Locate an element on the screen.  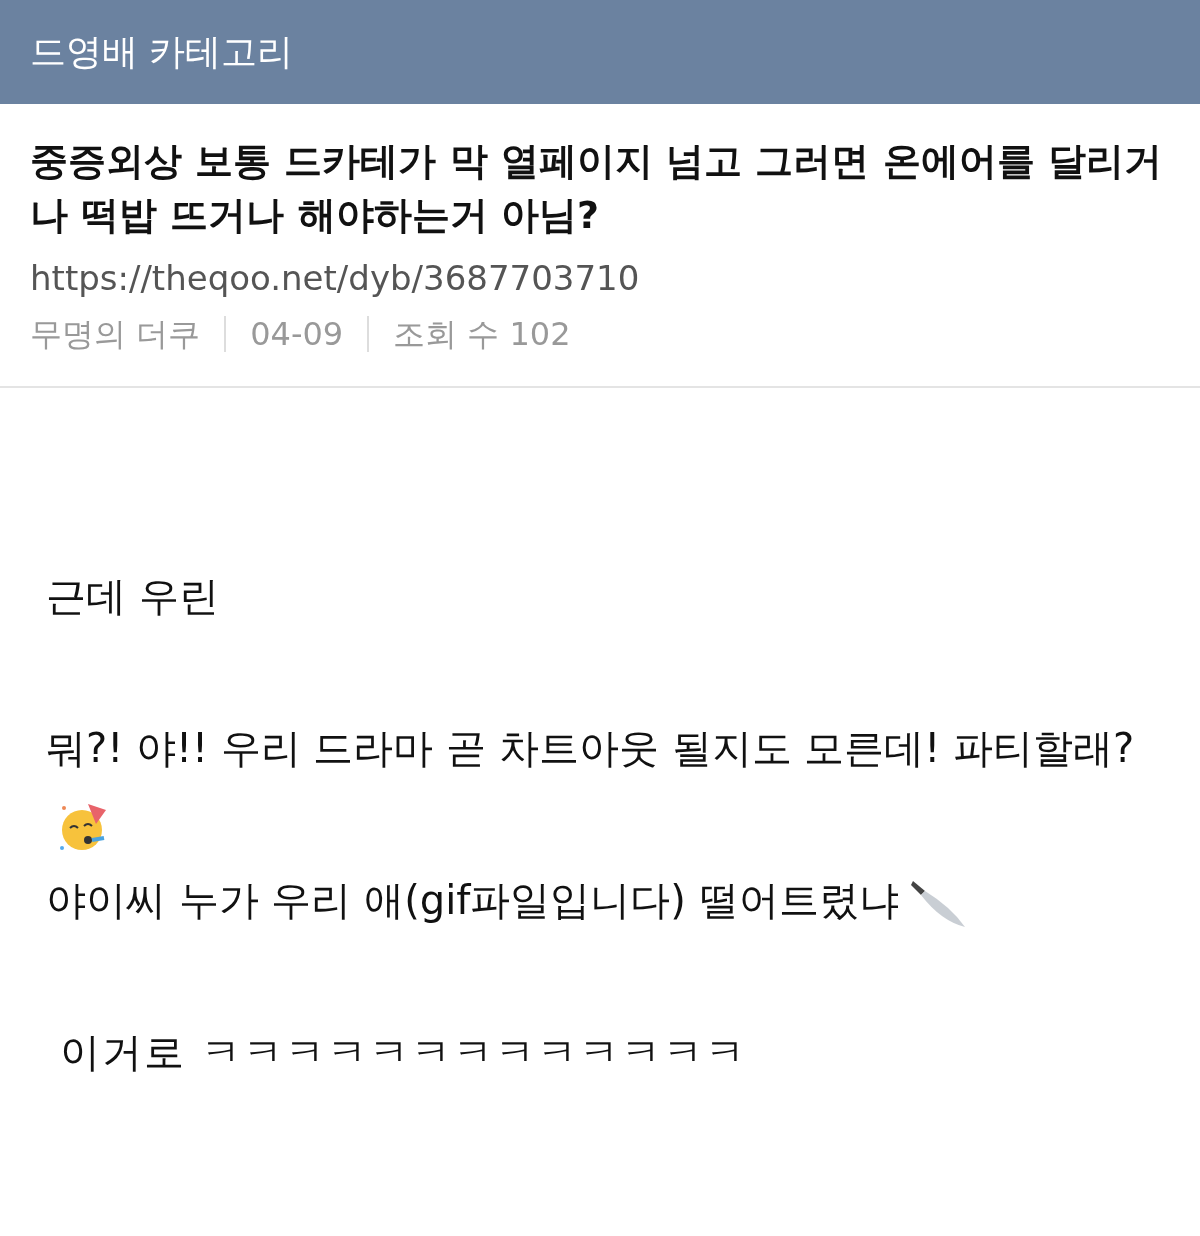
post-meta: 무명의 더쿠 is located at coordinates (115, 334).